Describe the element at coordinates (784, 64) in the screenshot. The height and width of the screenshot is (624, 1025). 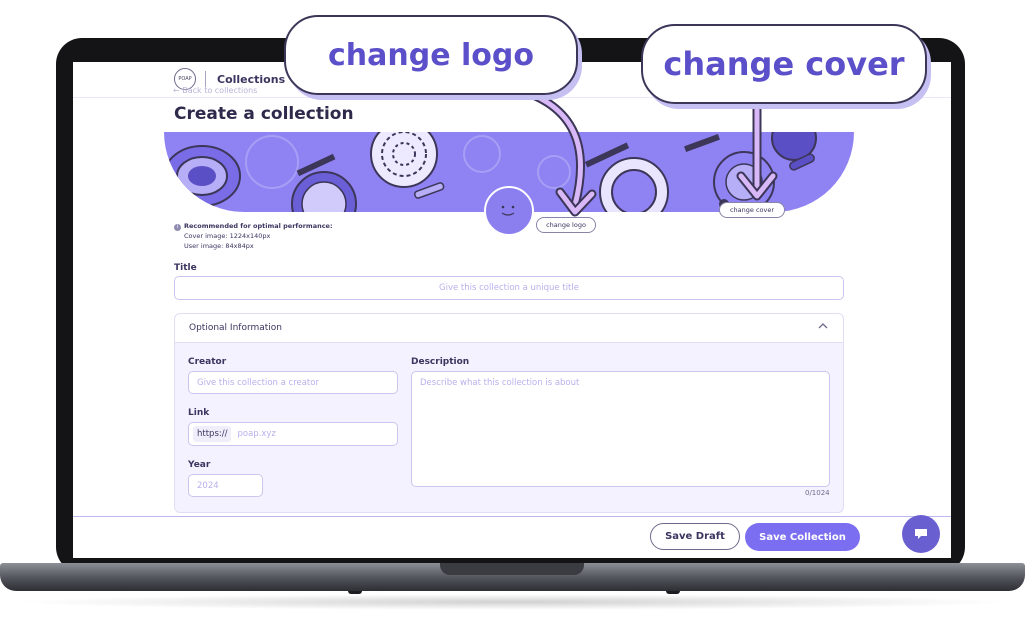
I see `change-cover-callout: change cover` at that location.